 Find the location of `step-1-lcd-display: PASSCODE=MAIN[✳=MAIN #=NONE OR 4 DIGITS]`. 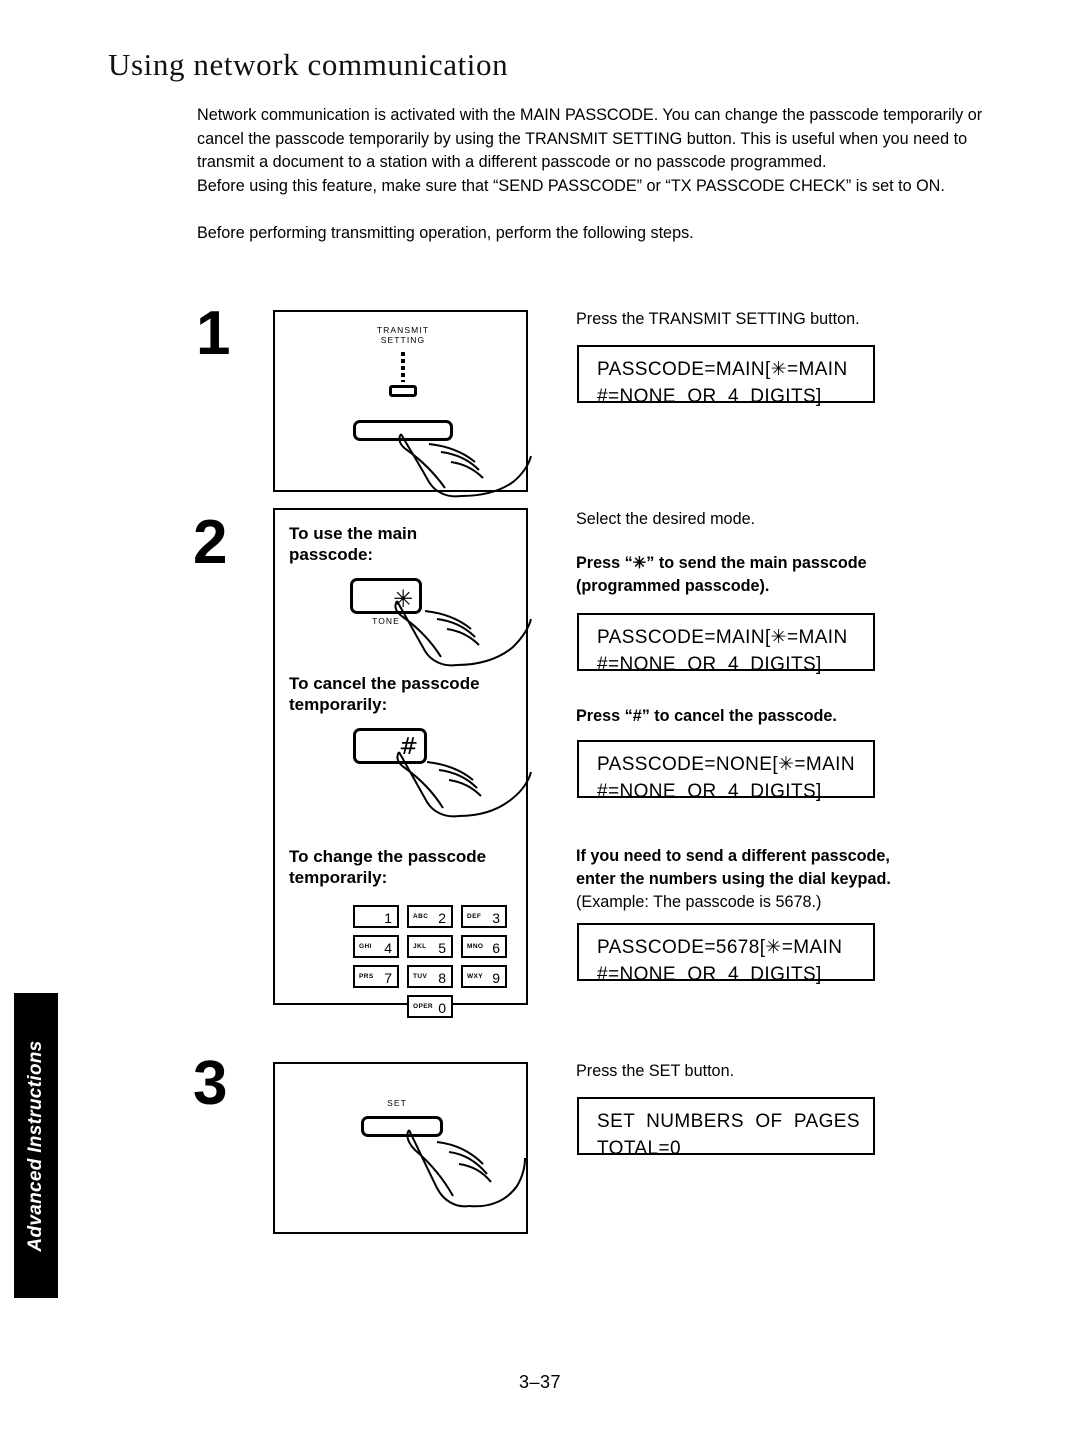

step-1-lcd-display: PASSCODE=MAIN[✳=MAIN #=NONE OR 4 DIGITS] is located at coordinates (726, 376).